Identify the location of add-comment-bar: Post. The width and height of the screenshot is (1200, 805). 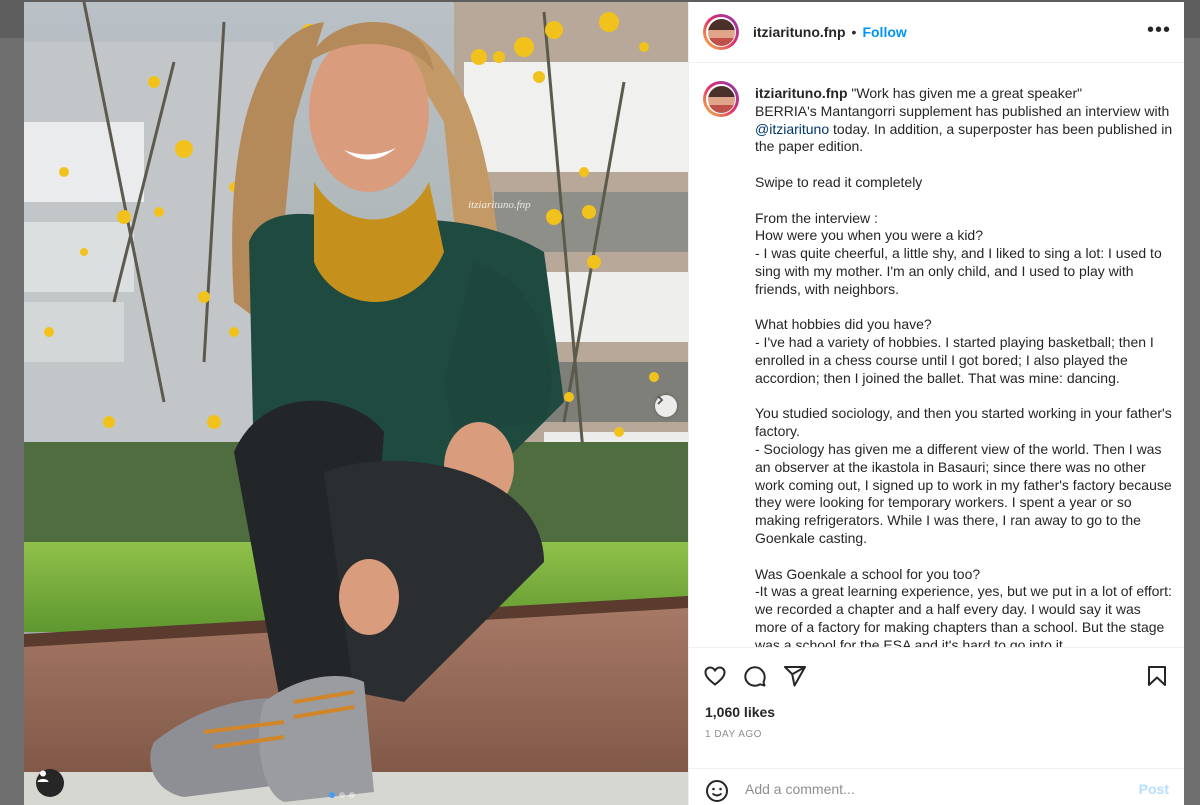
(936, 786).